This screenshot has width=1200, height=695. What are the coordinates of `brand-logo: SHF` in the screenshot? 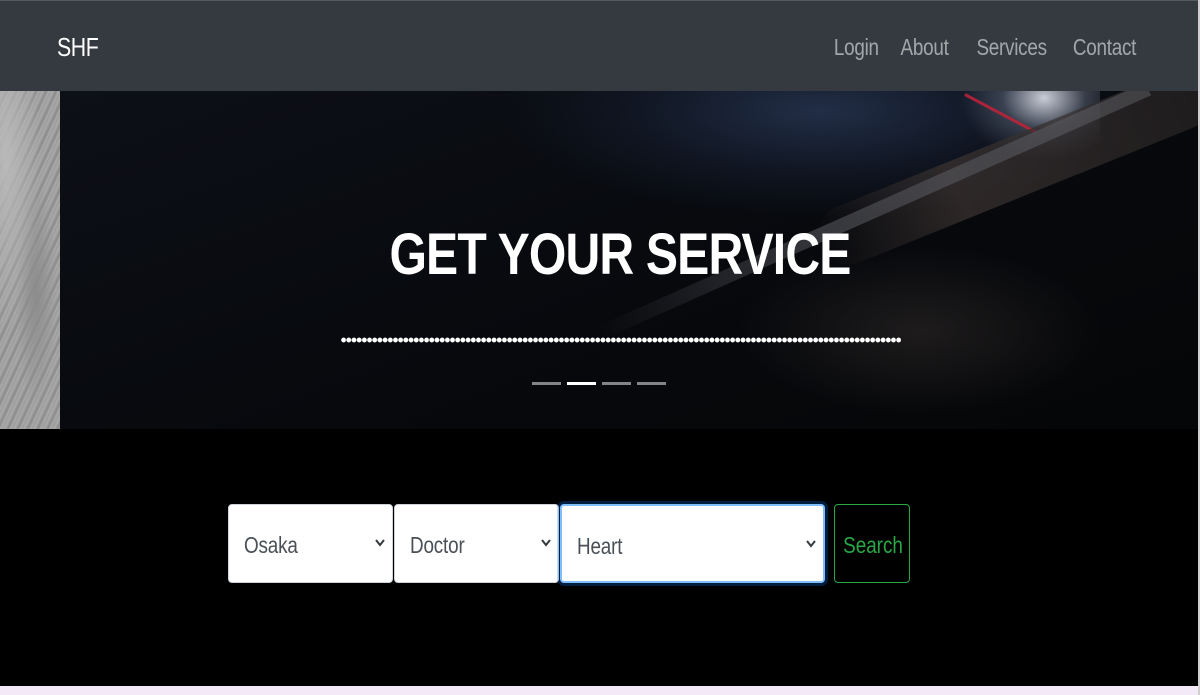 It's located at (78, 47).